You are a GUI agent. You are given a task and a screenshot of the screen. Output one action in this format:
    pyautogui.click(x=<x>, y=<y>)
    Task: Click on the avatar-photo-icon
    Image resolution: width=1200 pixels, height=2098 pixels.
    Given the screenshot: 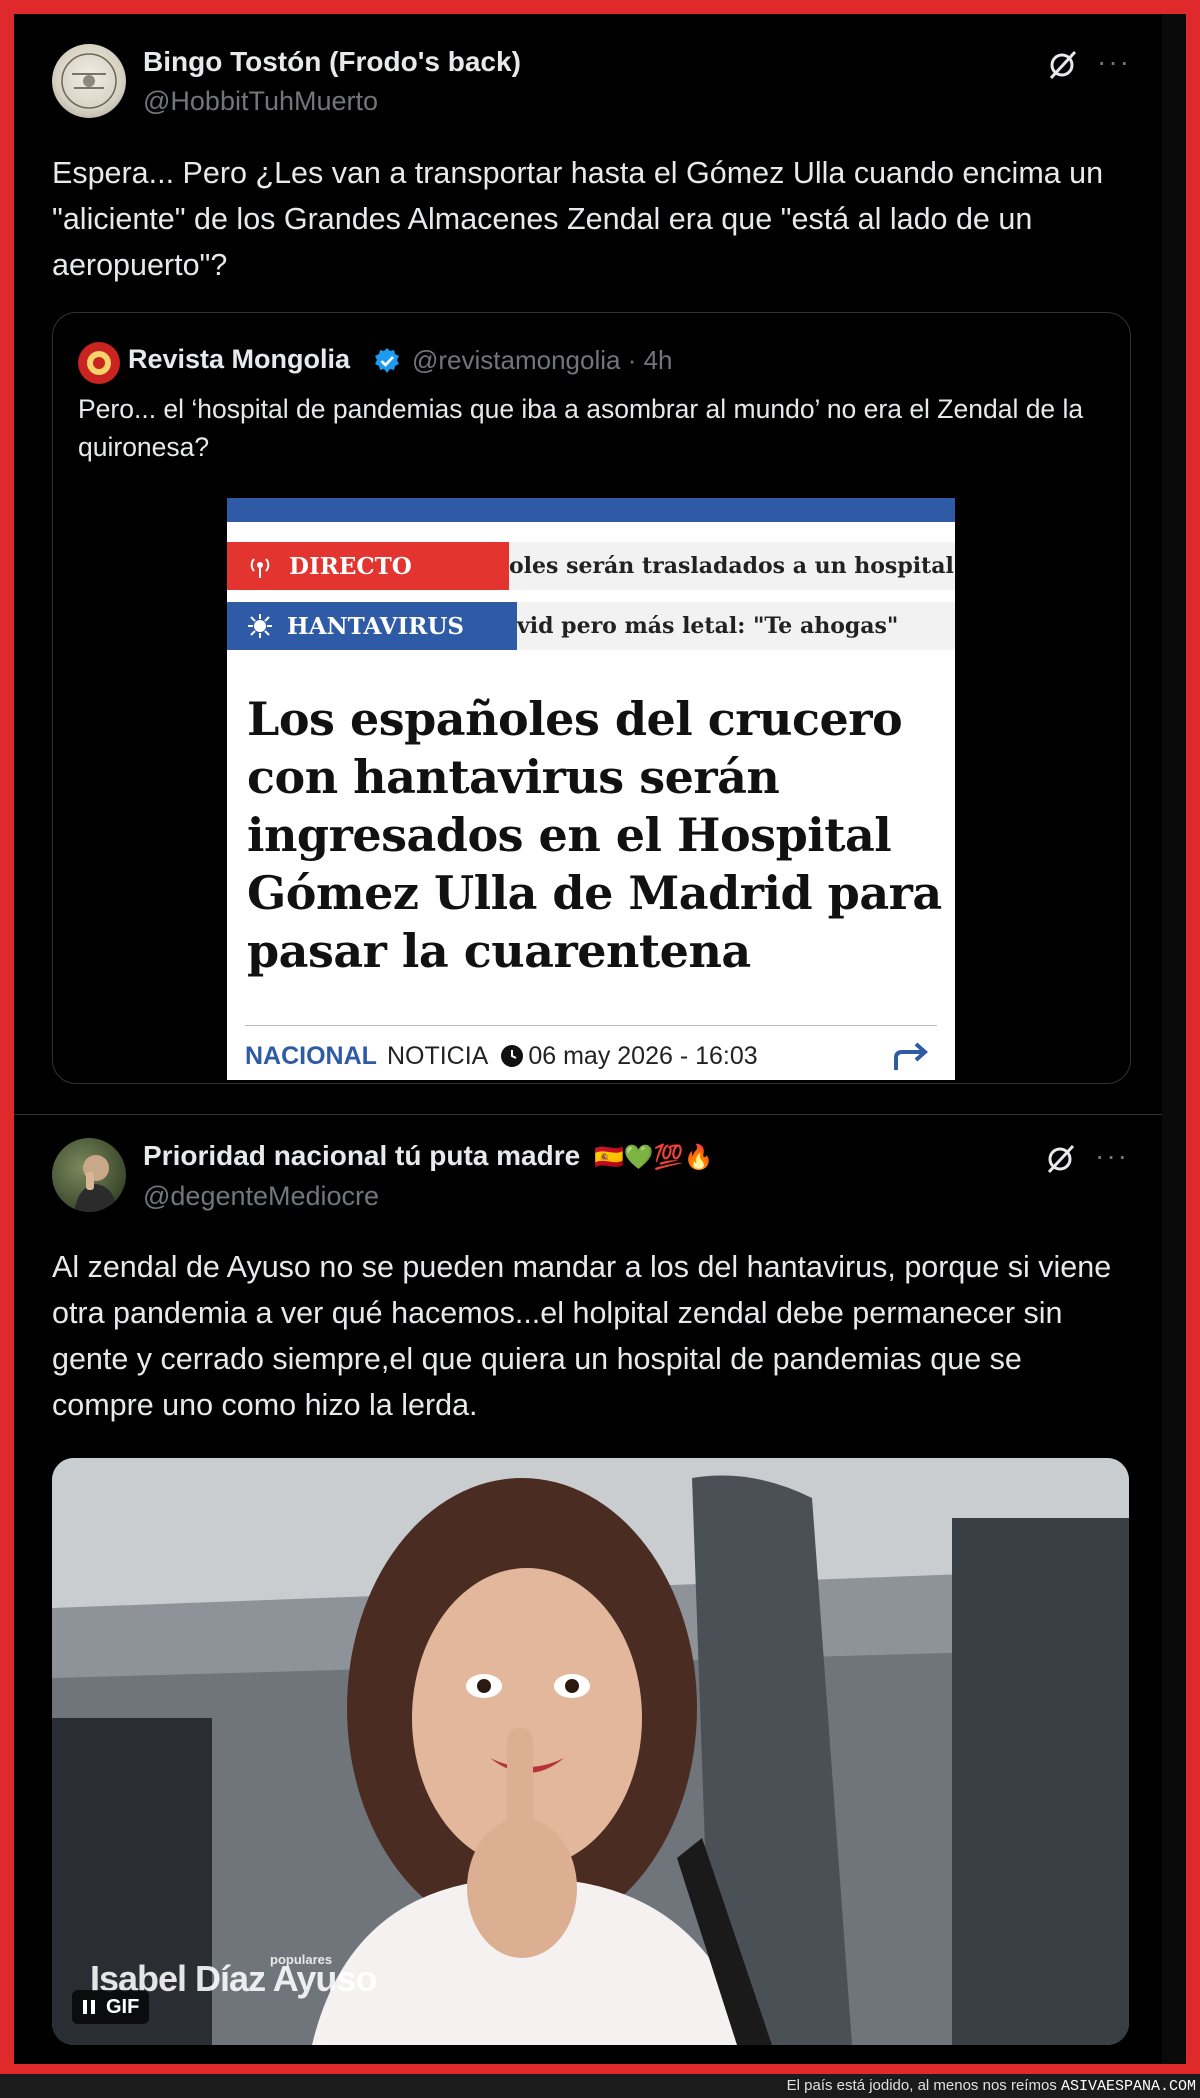 What is the action you would take?
    pyautogui.click(x=96, y=1183)
    